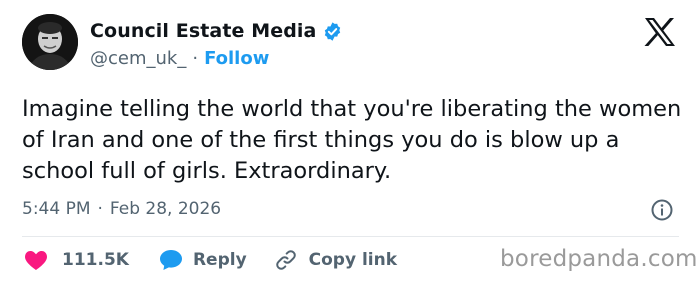 Image resolution: width=700 pixels, height=287 pixels. What do you see at coordinates (171, 260) in the screenshot?
I see `speech-bubble-icon` at bounding box center [171, 260].